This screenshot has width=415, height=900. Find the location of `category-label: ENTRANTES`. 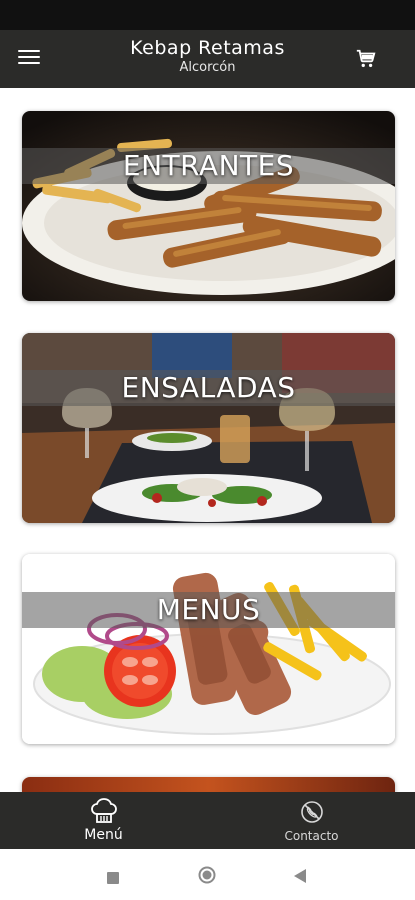

category-label: ENTRANTES is located at coordinates (208, 165).